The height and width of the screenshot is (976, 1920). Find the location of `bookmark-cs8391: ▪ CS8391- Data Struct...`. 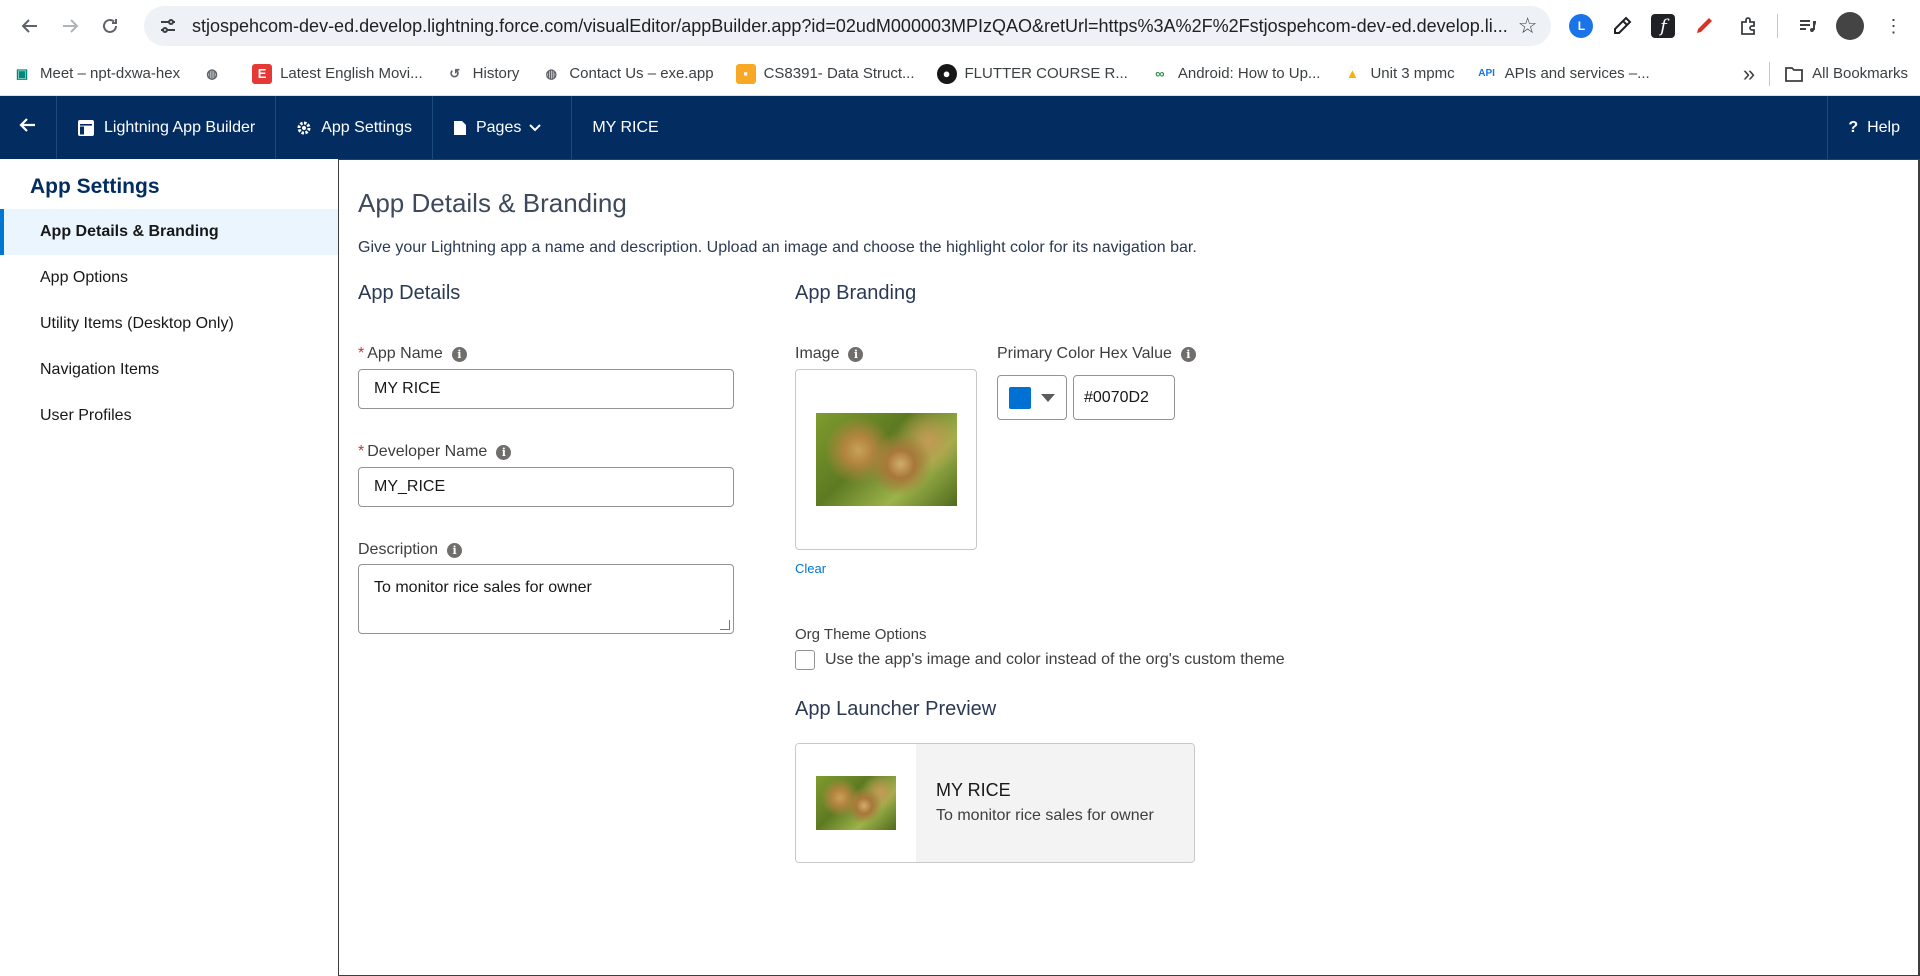

bookmark-cs8391: ▪ CS8391- Data Struct... is located at coordinates (825, 73).